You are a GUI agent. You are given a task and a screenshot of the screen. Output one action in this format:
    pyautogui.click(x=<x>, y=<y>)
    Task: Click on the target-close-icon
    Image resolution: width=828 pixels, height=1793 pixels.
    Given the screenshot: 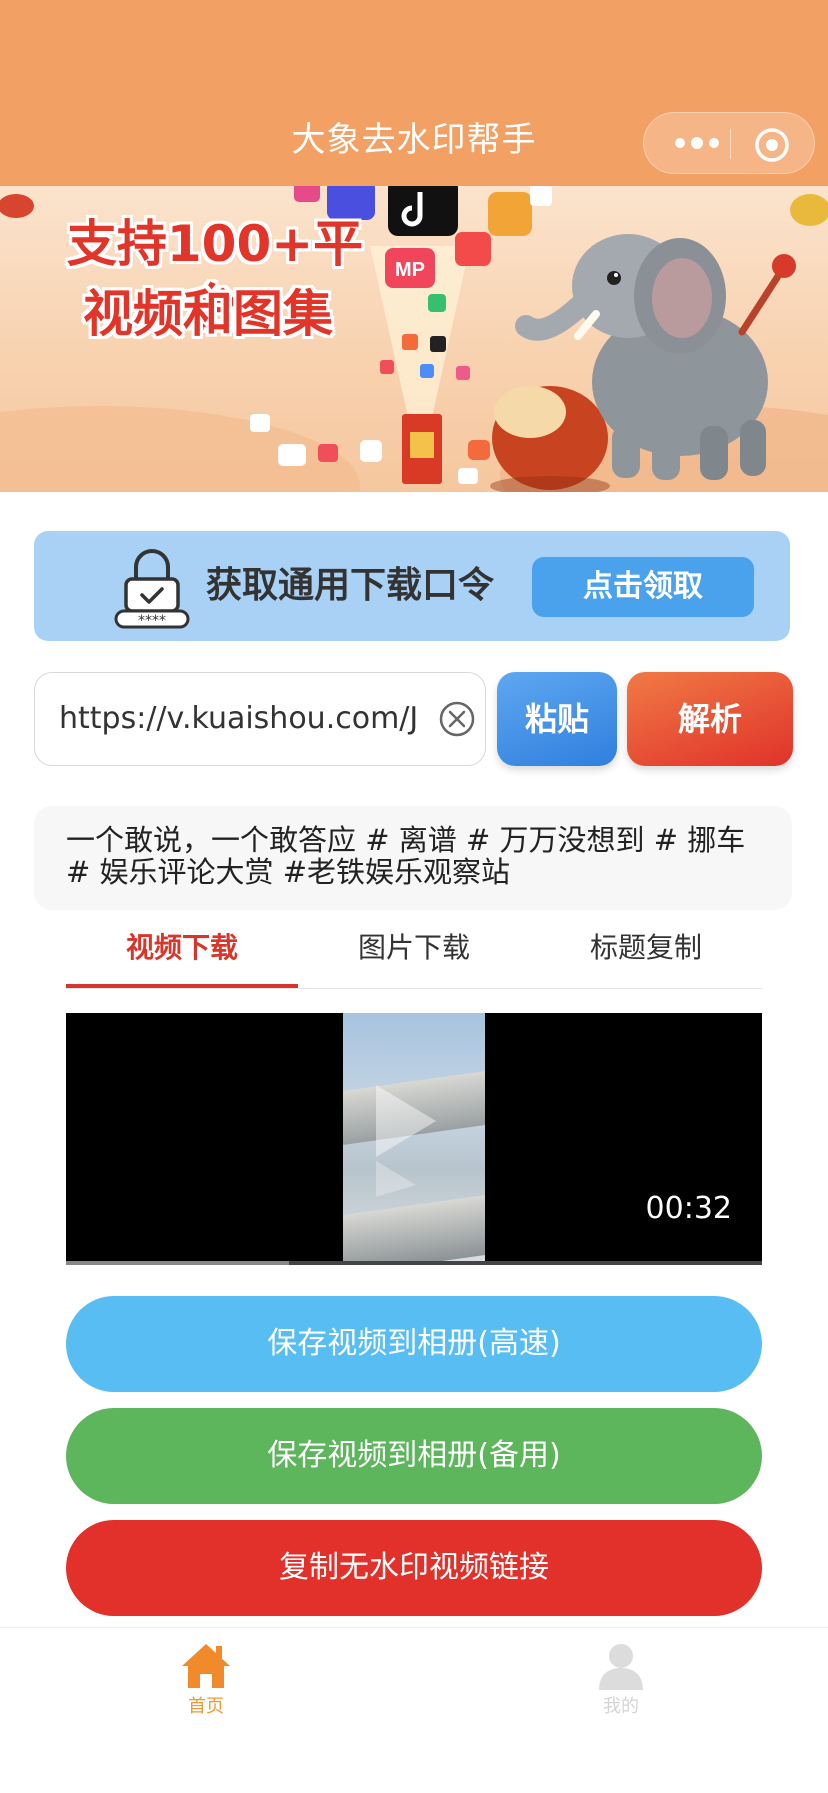 What is the action you would take?
    pyautogui.click(x=772, y=145)
    